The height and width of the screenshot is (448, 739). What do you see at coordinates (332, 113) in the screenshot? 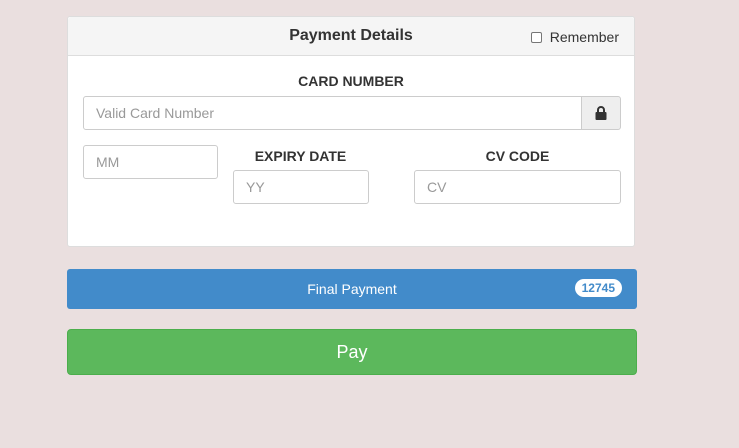
I see `card-number-input: Valid Card Number` at bounding box center [332, 113].